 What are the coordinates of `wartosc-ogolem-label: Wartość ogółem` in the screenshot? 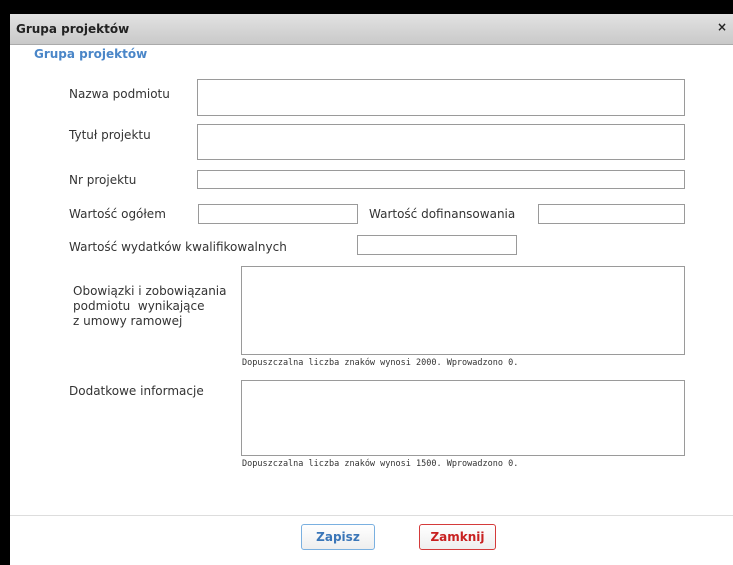 It's located at (117, 214).